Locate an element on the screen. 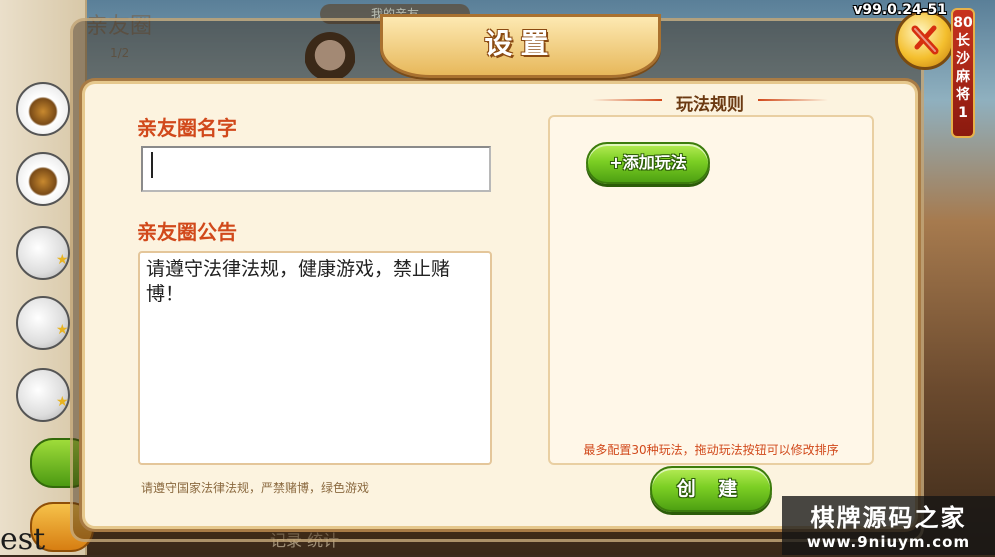 This screenshot has height=557, width=995. club-announcement-input: 请遵守法律法规，健康游戏，禁止赌博！ is located at coordinates (315, 358).